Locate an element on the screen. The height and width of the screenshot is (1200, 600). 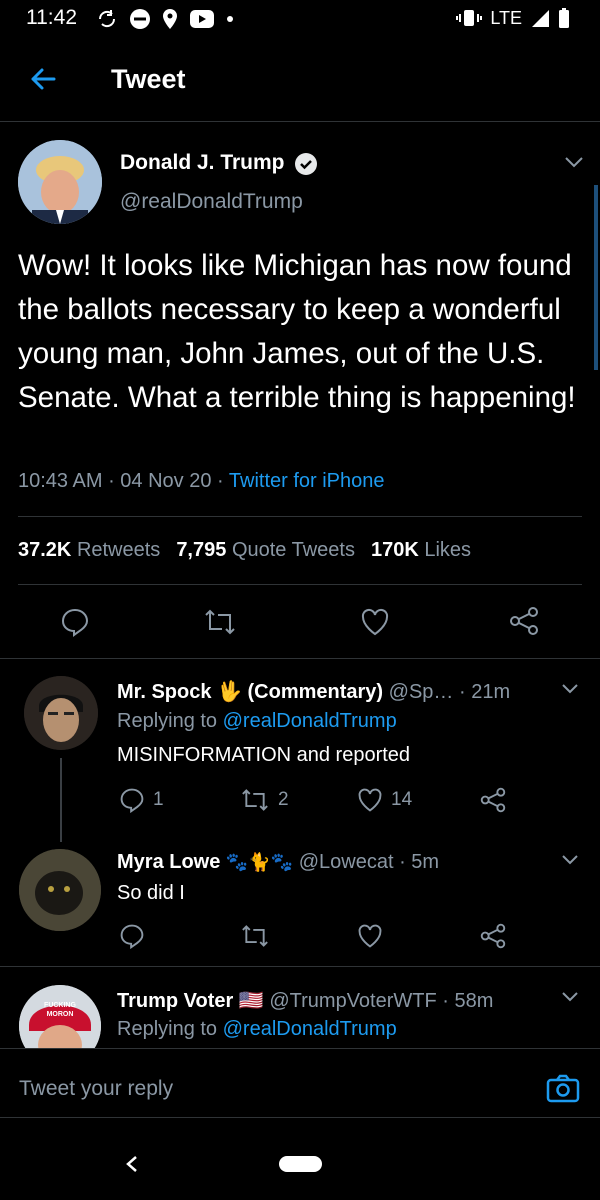
status-time: 11:42 is located at coordinates (51, 17).